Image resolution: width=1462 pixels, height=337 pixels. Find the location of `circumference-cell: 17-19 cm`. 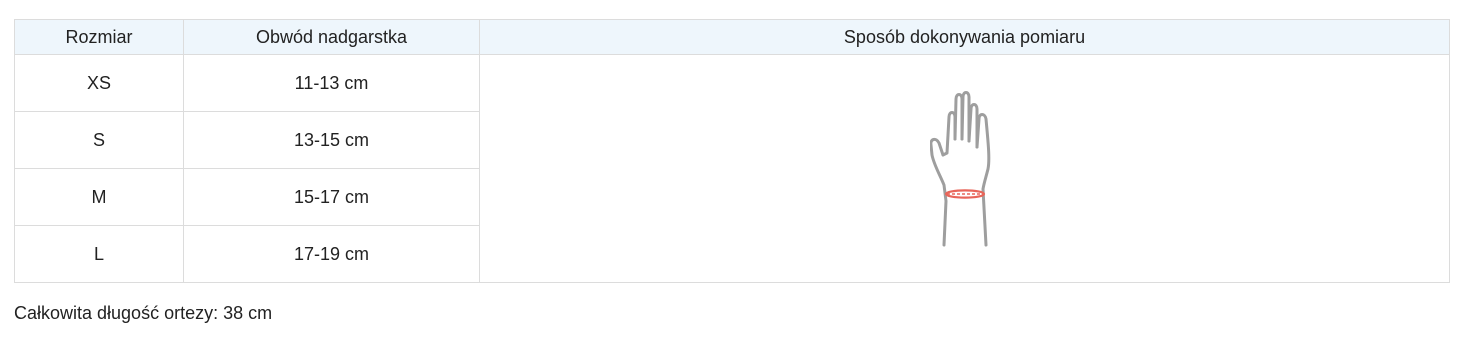

circumference-cell: 17-19 cm is located at coordinates (331, 254).